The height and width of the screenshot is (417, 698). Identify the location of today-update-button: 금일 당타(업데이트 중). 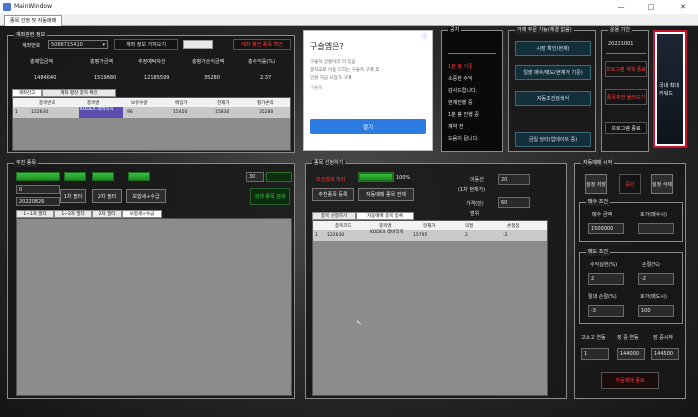
(553, 139).